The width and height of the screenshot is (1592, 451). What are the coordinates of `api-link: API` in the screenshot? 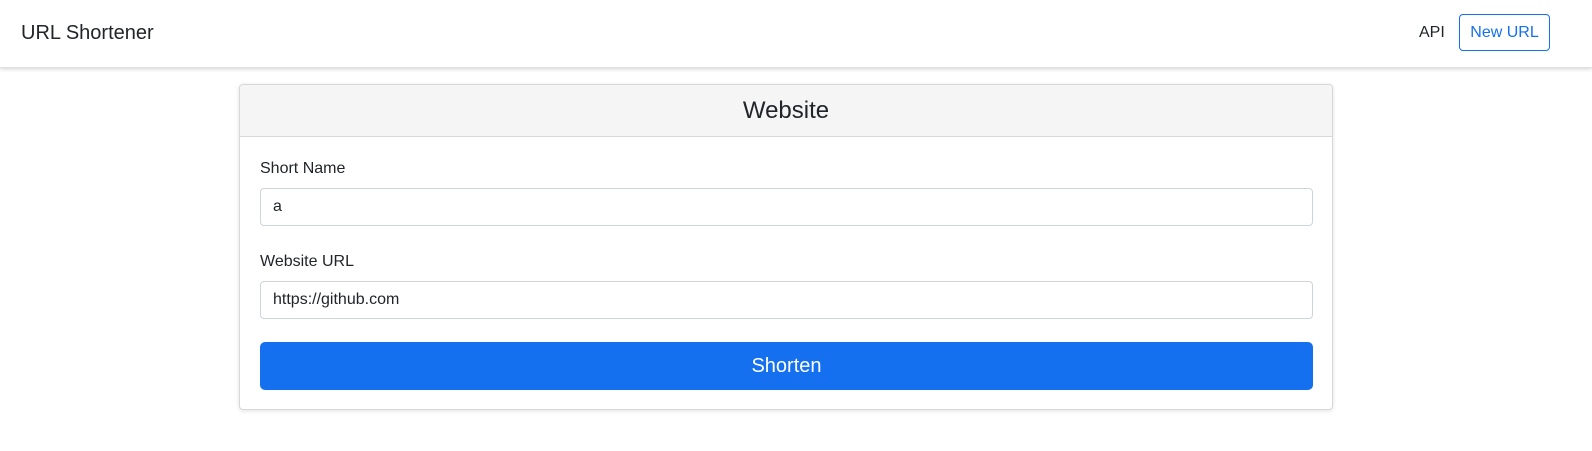 It's located at (1432, 33).